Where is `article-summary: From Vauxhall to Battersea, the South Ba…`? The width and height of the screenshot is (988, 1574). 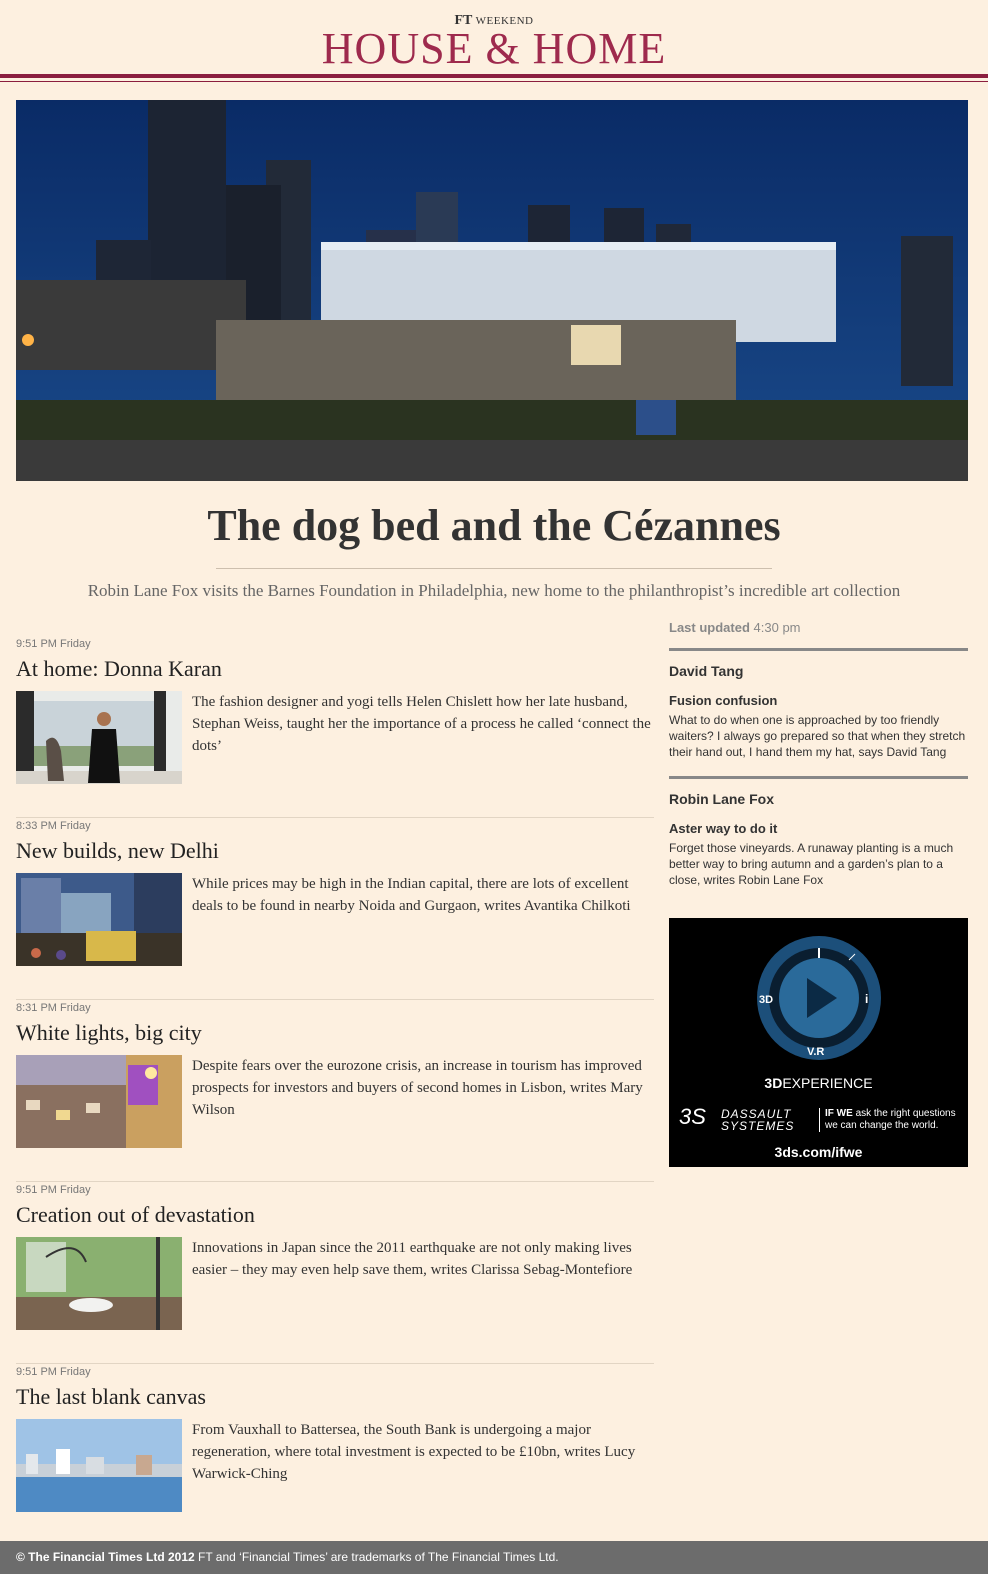 article-summary: From Vauxhall to Battersea, the South Ba… is located at coordinates (414, 1452).